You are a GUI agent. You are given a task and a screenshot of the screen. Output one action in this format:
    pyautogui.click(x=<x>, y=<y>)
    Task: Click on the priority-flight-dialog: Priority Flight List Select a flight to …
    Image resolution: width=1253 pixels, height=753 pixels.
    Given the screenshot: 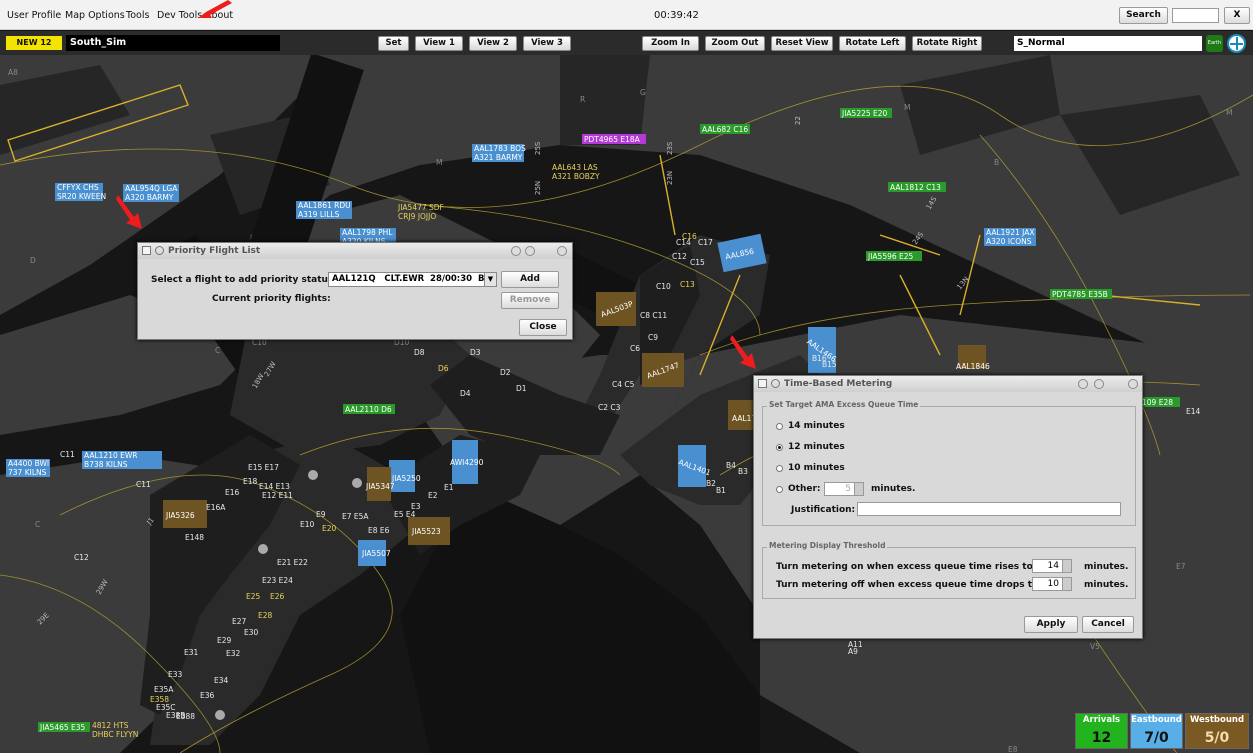 What is the action you would take?
    pyautogui.click(x=355, y=291)
    